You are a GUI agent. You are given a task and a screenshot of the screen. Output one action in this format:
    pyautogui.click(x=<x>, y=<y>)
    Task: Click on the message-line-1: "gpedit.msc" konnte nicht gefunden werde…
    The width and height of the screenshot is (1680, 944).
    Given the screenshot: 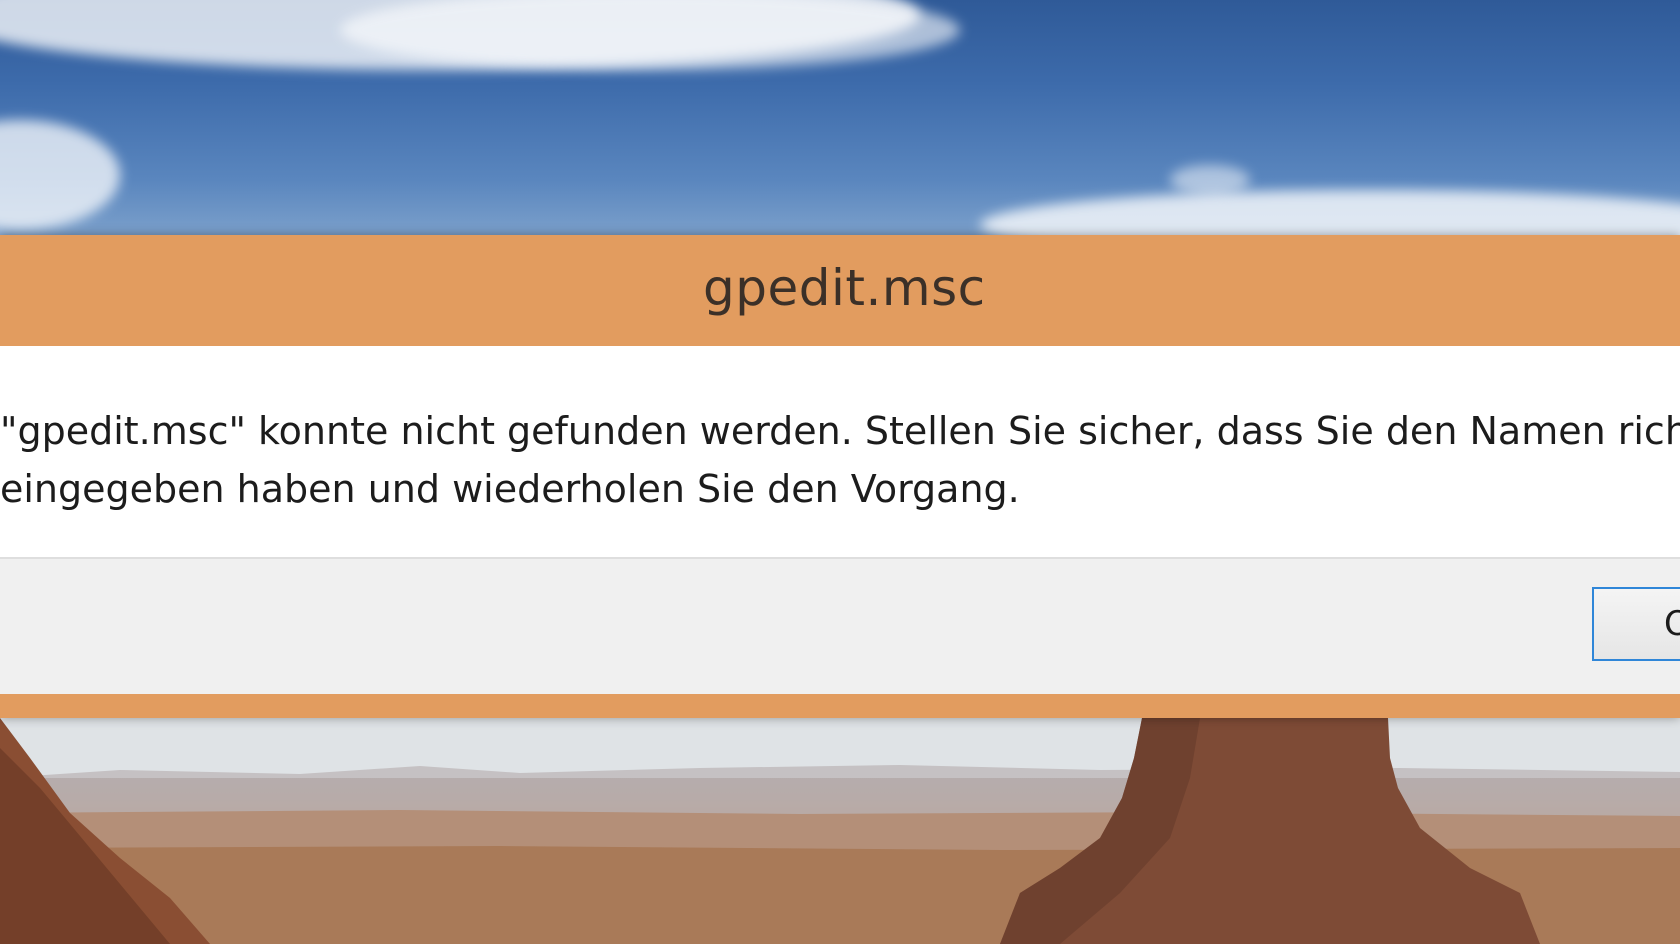 What is the action you would take?
    pyautogui.click(x=840, y=431)
    